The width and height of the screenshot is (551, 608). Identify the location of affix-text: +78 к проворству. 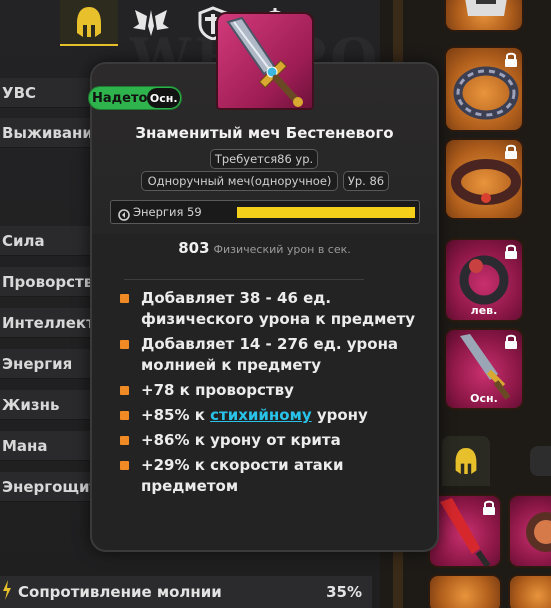
(217, 390).